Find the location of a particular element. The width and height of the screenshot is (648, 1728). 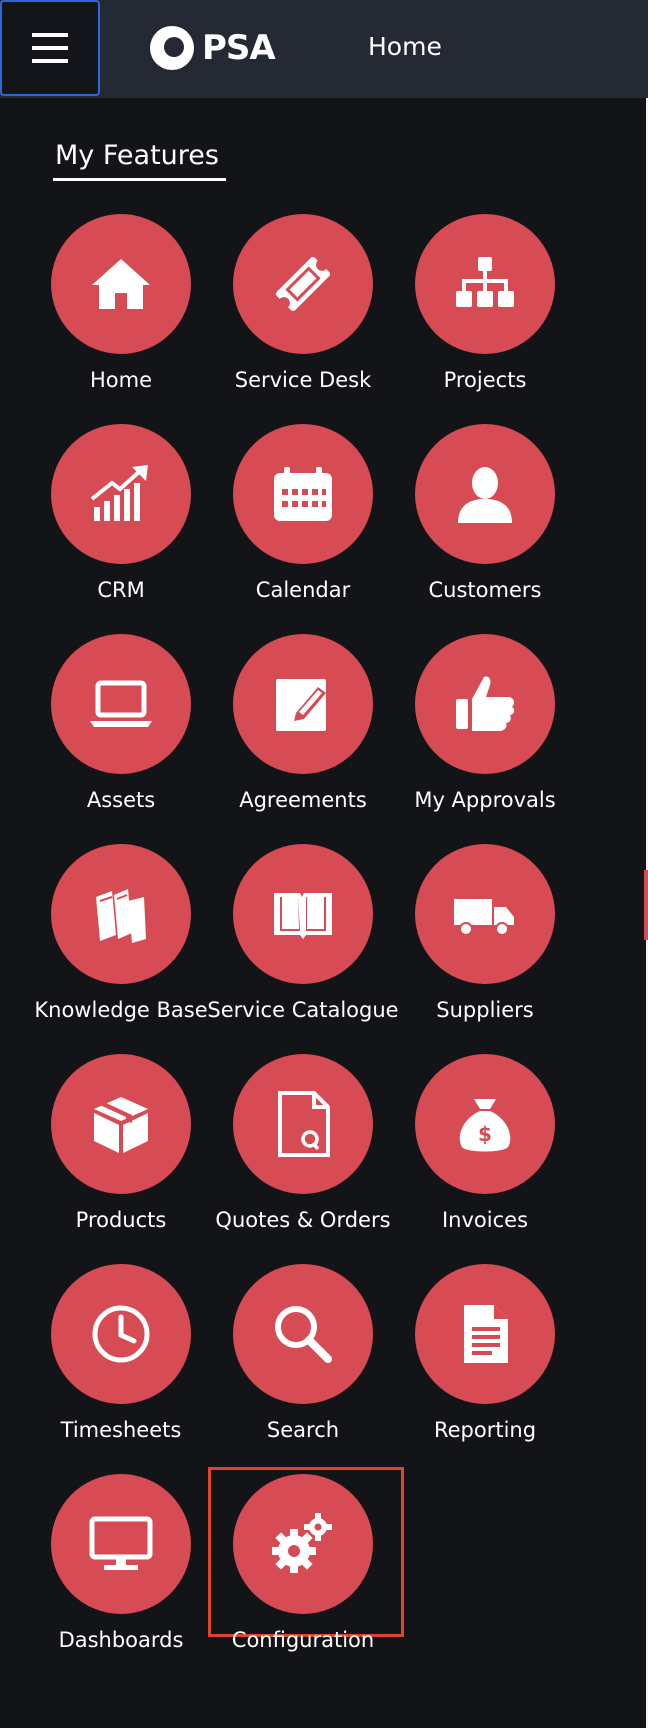

hamburger-menu-icon is located at coordinates (50, 48).